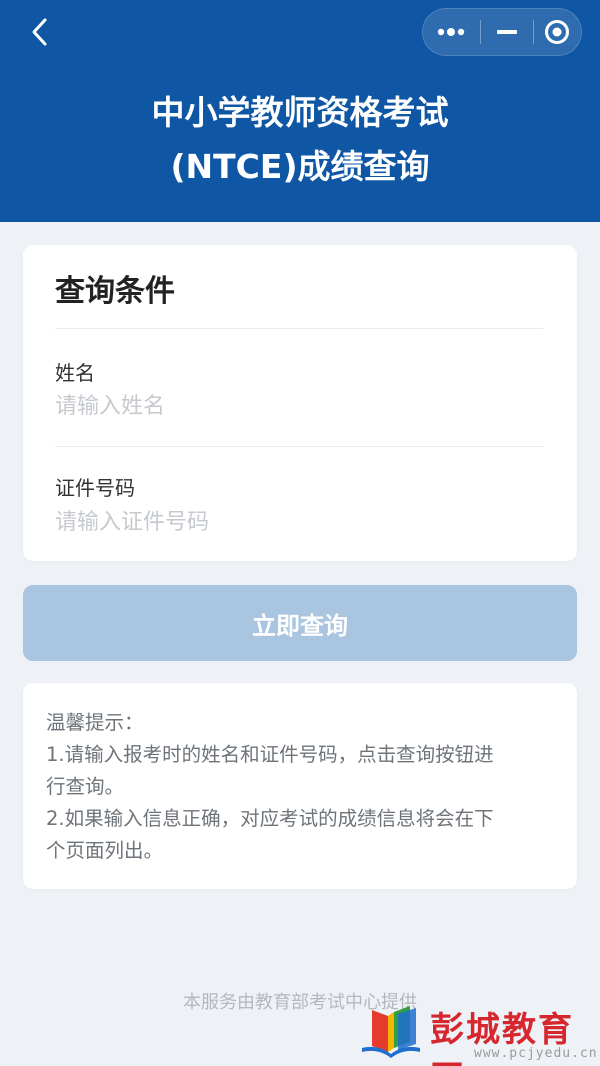  I want to click on miniprogram-capsule, so click(502, 32).